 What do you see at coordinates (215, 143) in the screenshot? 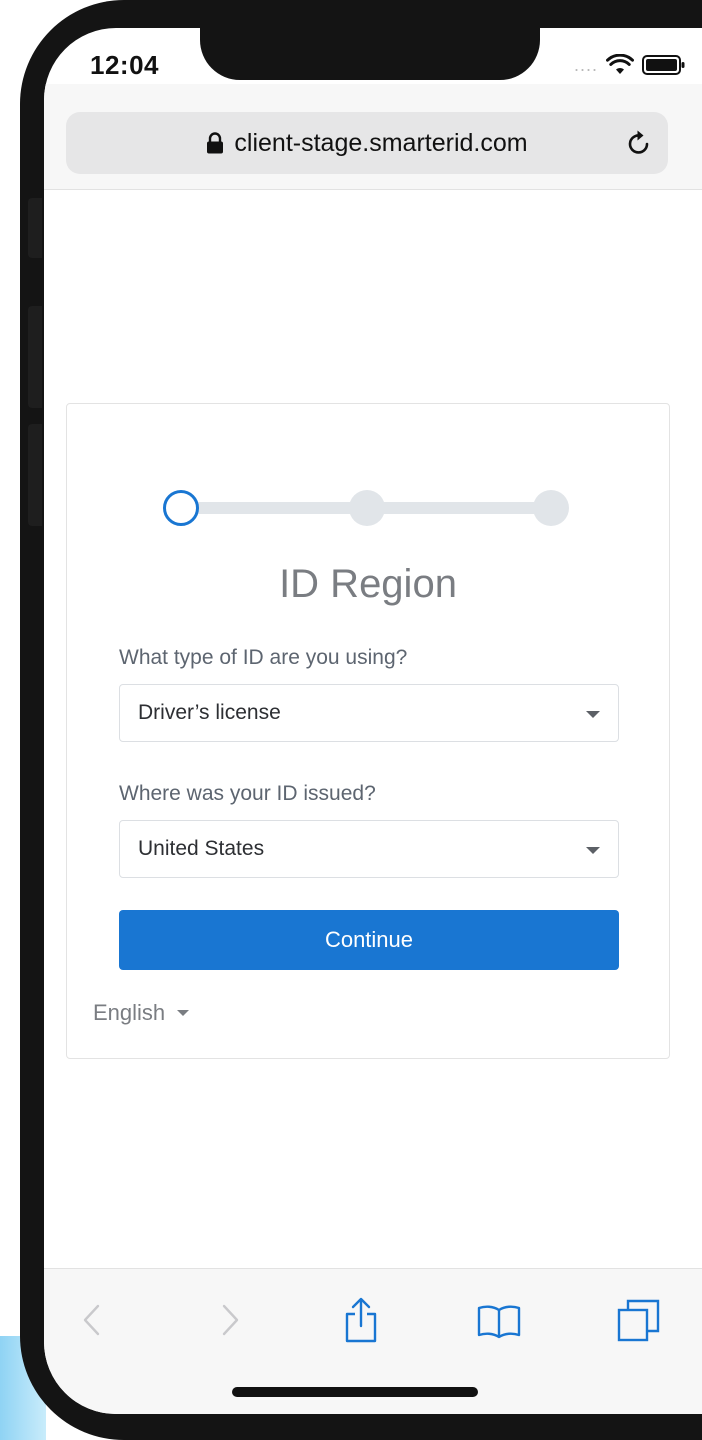
I see `lock-icon` at bounding box center [215, 143].